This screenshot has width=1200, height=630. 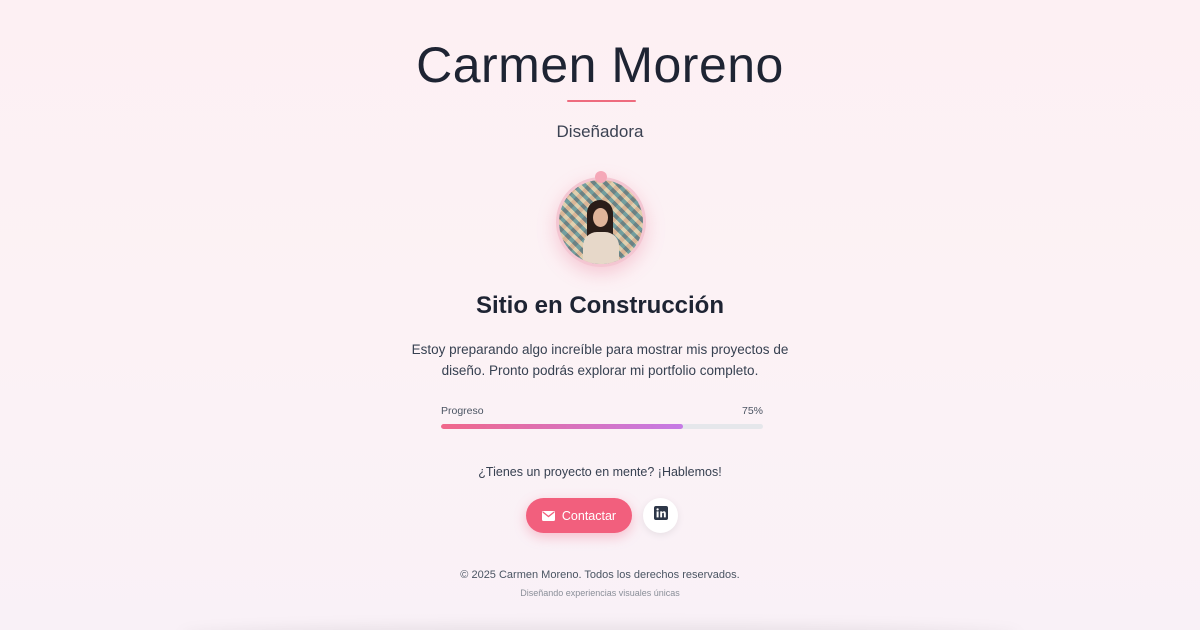 I want to click on contact-button-label: Contactar, so click(x=589, y=515).